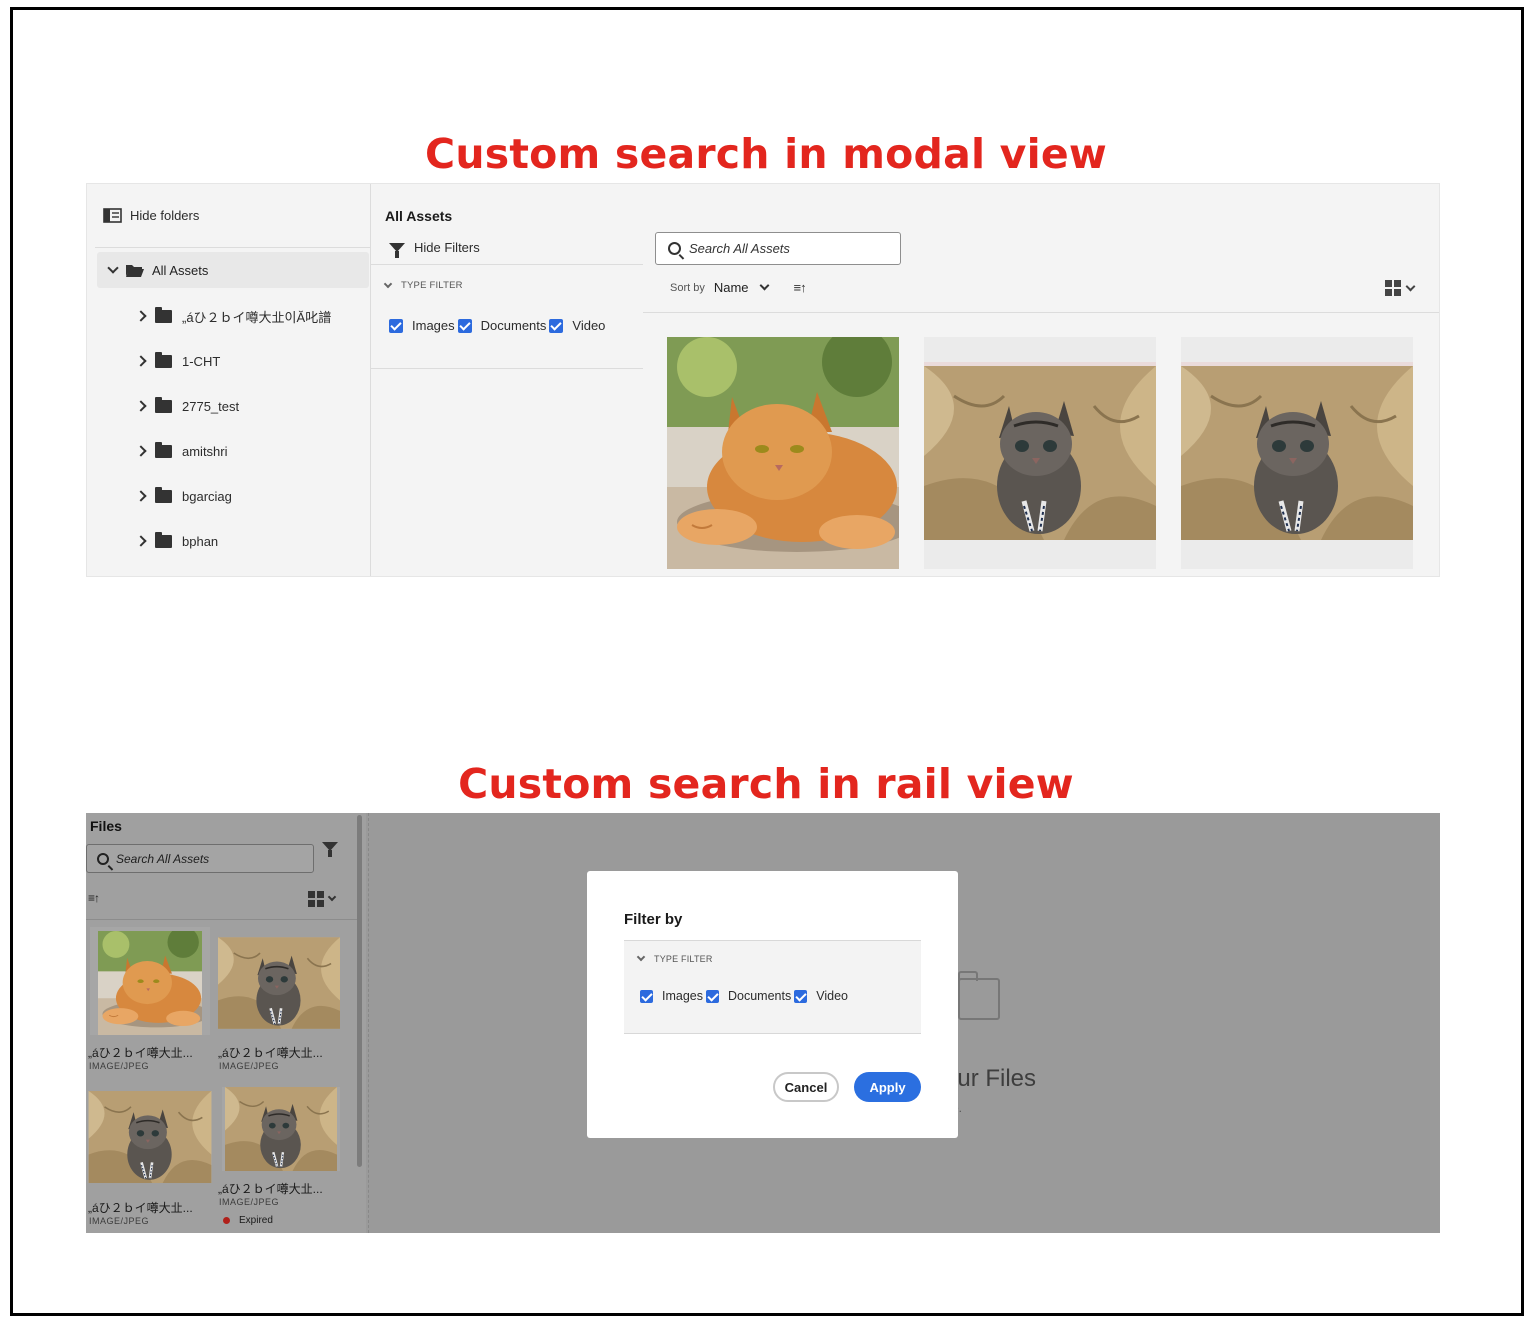 This screenshot has width=1532, height=1328. I want to click on tree-item-folder: 2775_test, so click(187, 406).